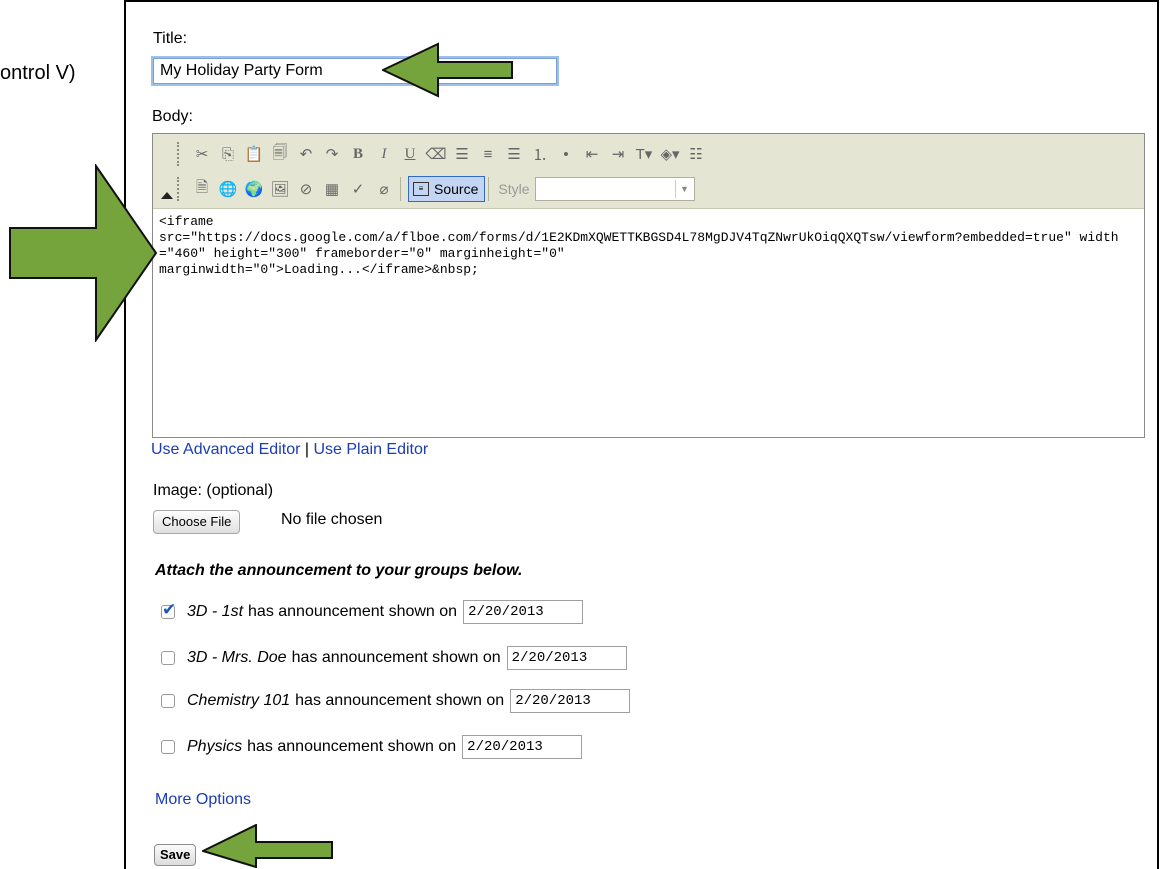 The width and height of the screenshot is (1161, 869). Describe the element at coordinates (215, 611) in the screenshot. I see `group-name: 3D - 1st` at that location.